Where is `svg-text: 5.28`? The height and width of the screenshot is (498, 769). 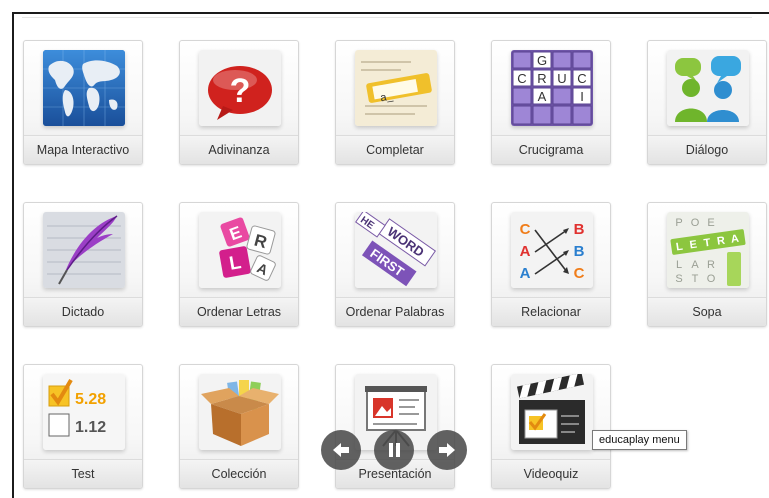 svg-text: 5.28 is located at coordinates (90, 399).